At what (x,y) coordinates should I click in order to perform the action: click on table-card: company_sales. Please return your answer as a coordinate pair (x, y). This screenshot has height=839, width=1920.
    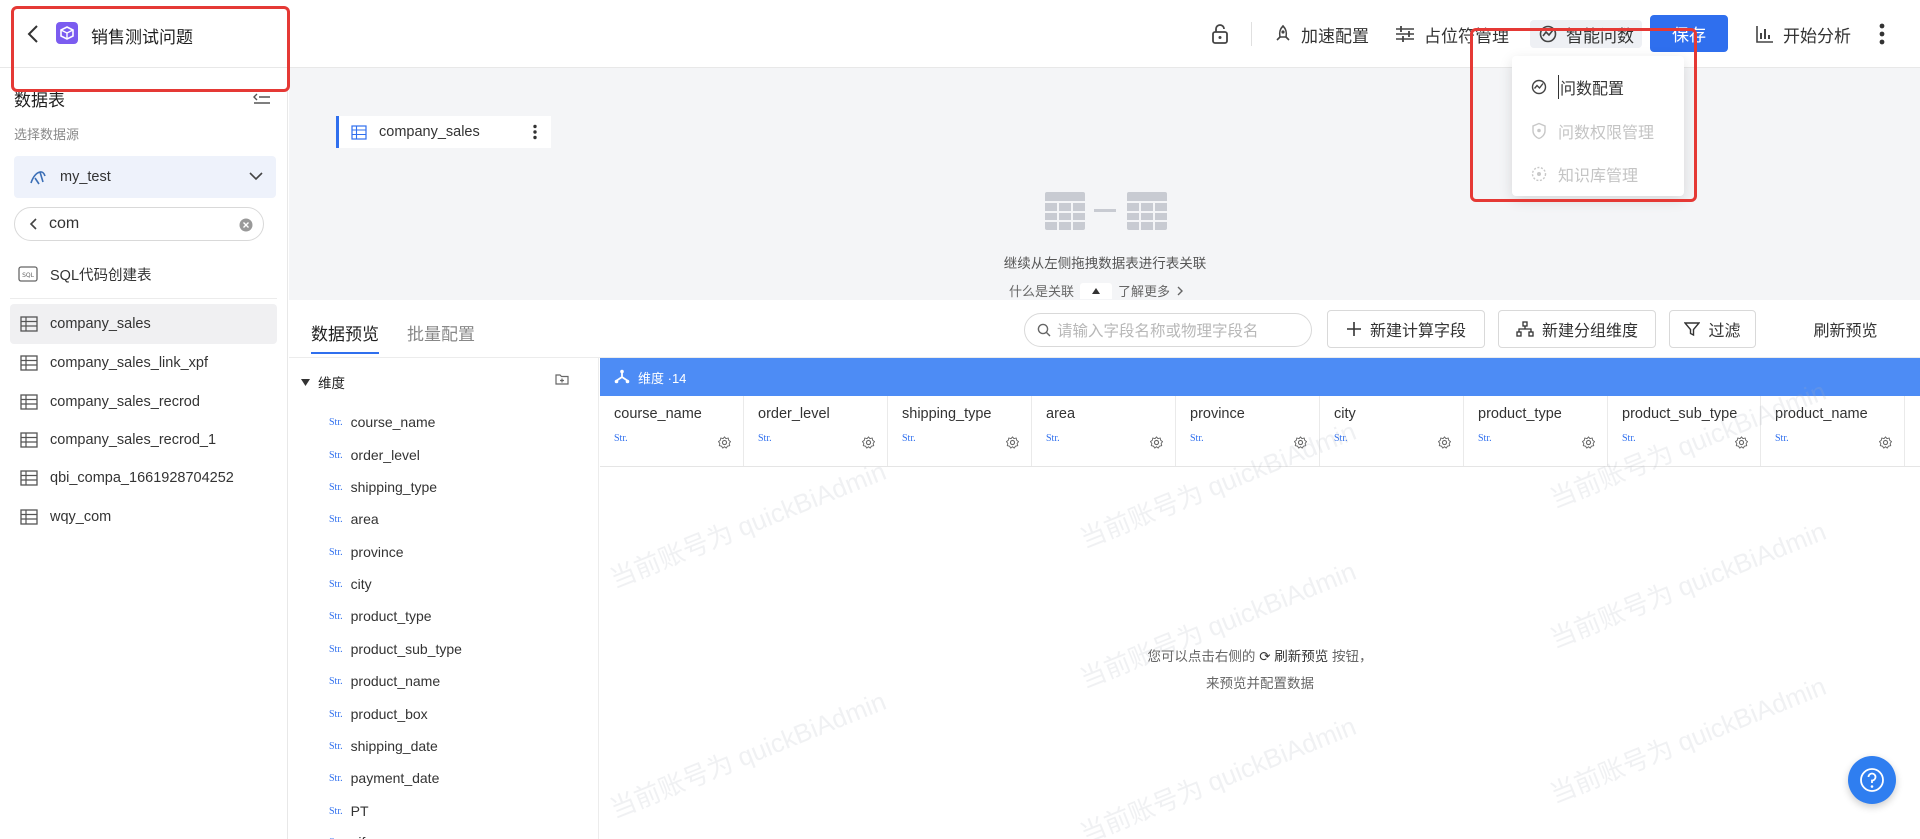
    Looking at the image, I should click on (443, 132).